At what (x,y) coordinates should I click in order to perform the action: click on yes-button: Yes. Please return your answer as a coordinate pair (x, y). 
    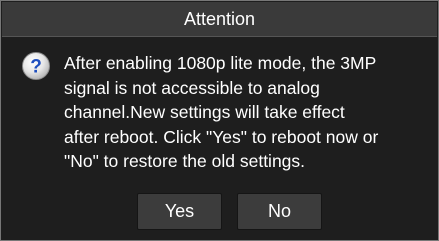
    Looking at the image, I should click on (179, 211).